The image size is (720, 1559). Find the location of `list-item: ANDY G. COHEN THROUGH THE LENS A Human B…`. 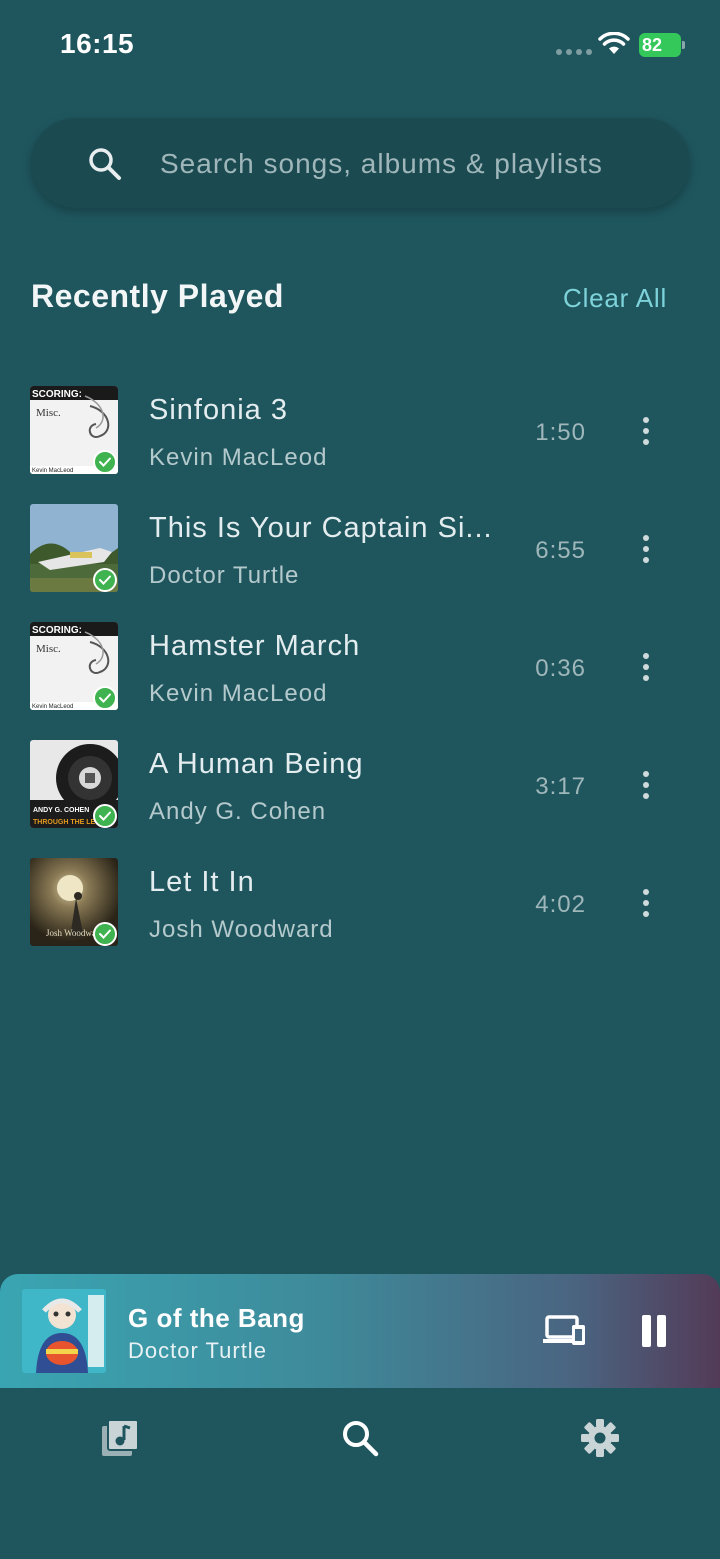

list-item: ANDY G. COHEN THROUGH THE LENS A Human B… is located at coordinates (360, 791).